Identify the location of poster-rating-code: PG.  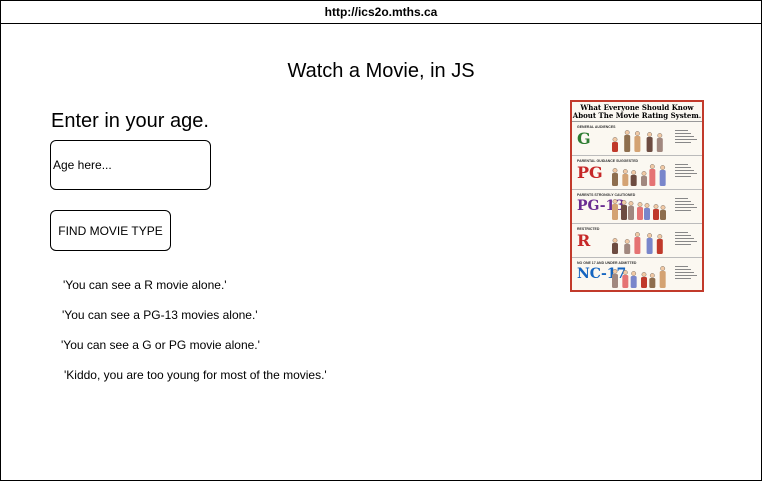
(590, 172).